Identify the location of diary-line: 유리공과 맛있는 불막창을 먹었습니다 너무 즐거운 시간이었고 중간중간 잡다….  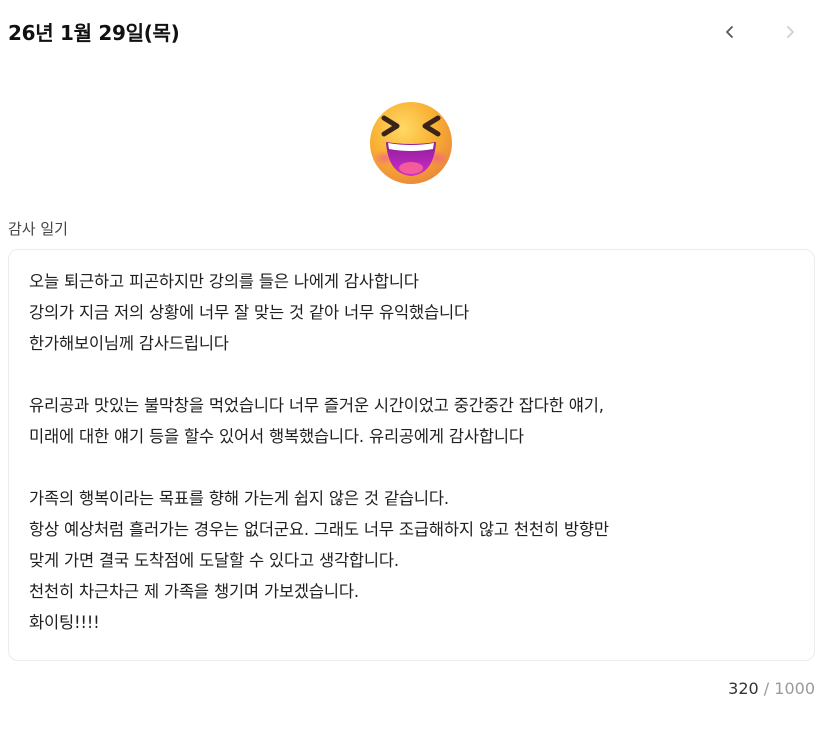
(316, 405).